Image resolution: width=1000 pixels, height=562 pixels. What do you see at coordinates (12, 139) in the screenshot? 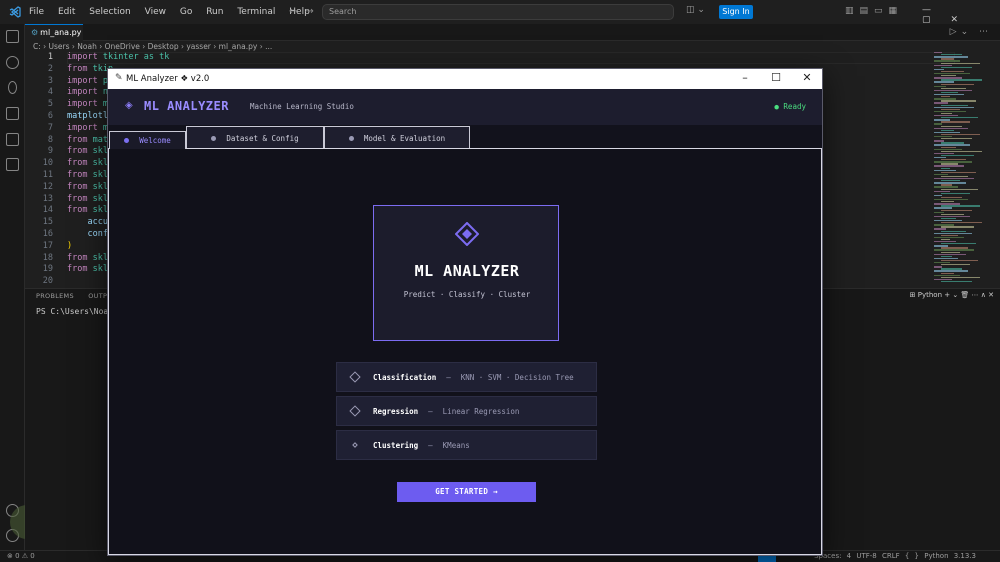
I see `extensions-icon` at bounding box center [12, 139].